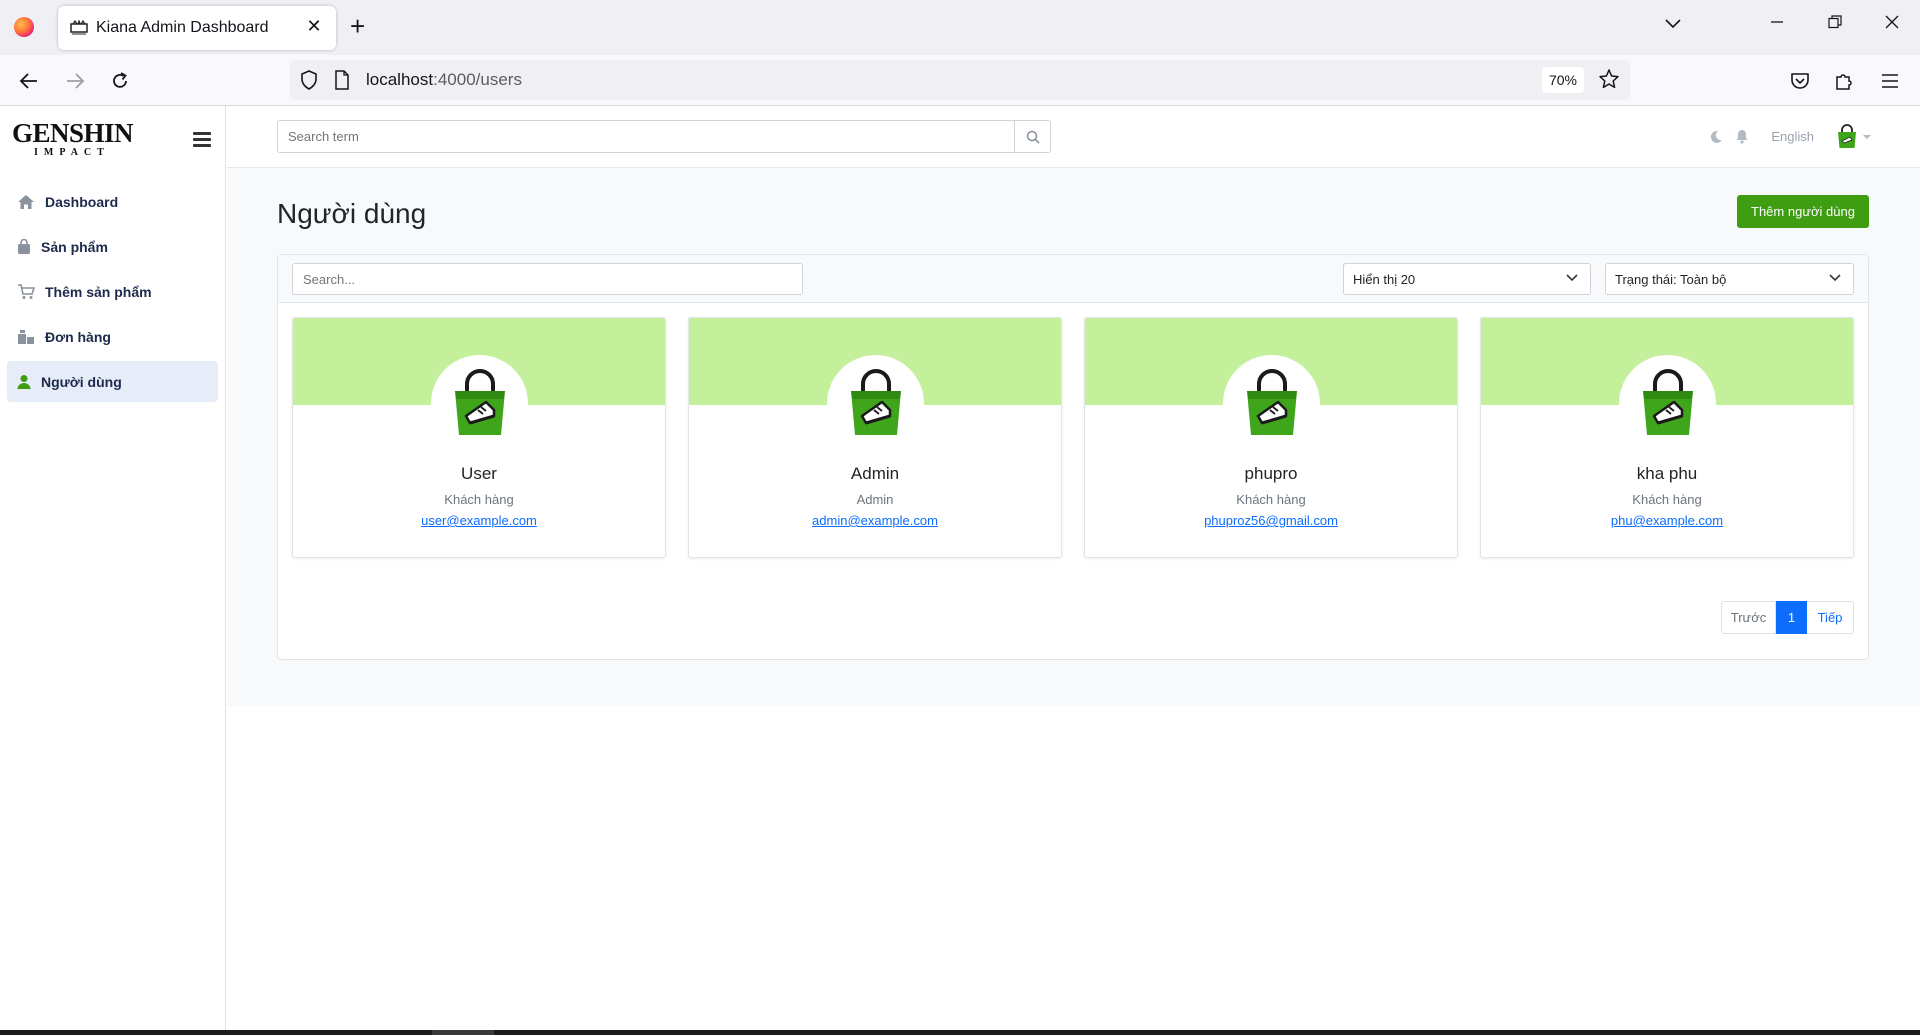  I want to click on sidebar-item-add-product: Thêm sản phẩm, so click(112, 291).